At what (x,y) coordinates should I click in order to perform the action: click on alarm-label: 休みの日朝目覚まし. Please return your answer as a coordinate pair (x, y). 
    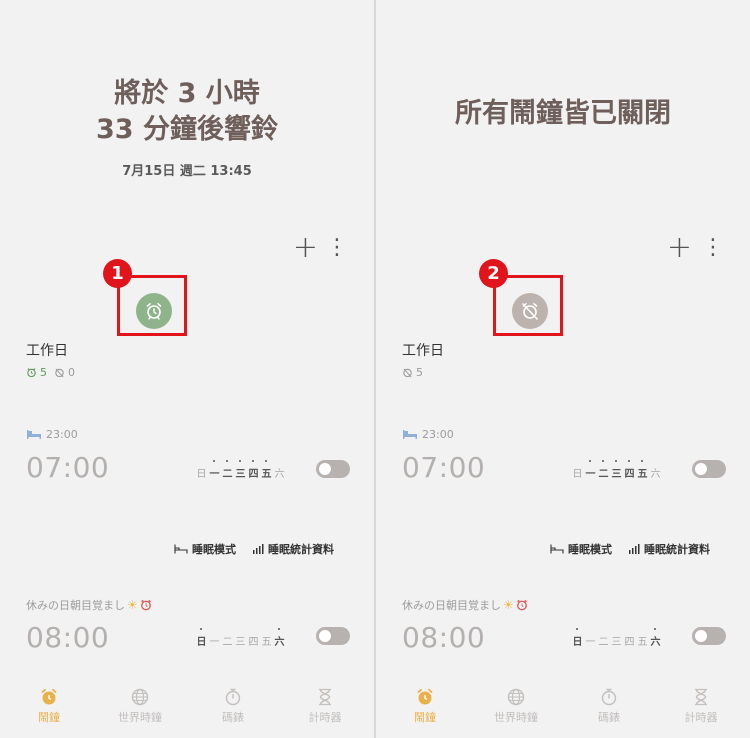
    Looking at the image, I should click on (75, 605).